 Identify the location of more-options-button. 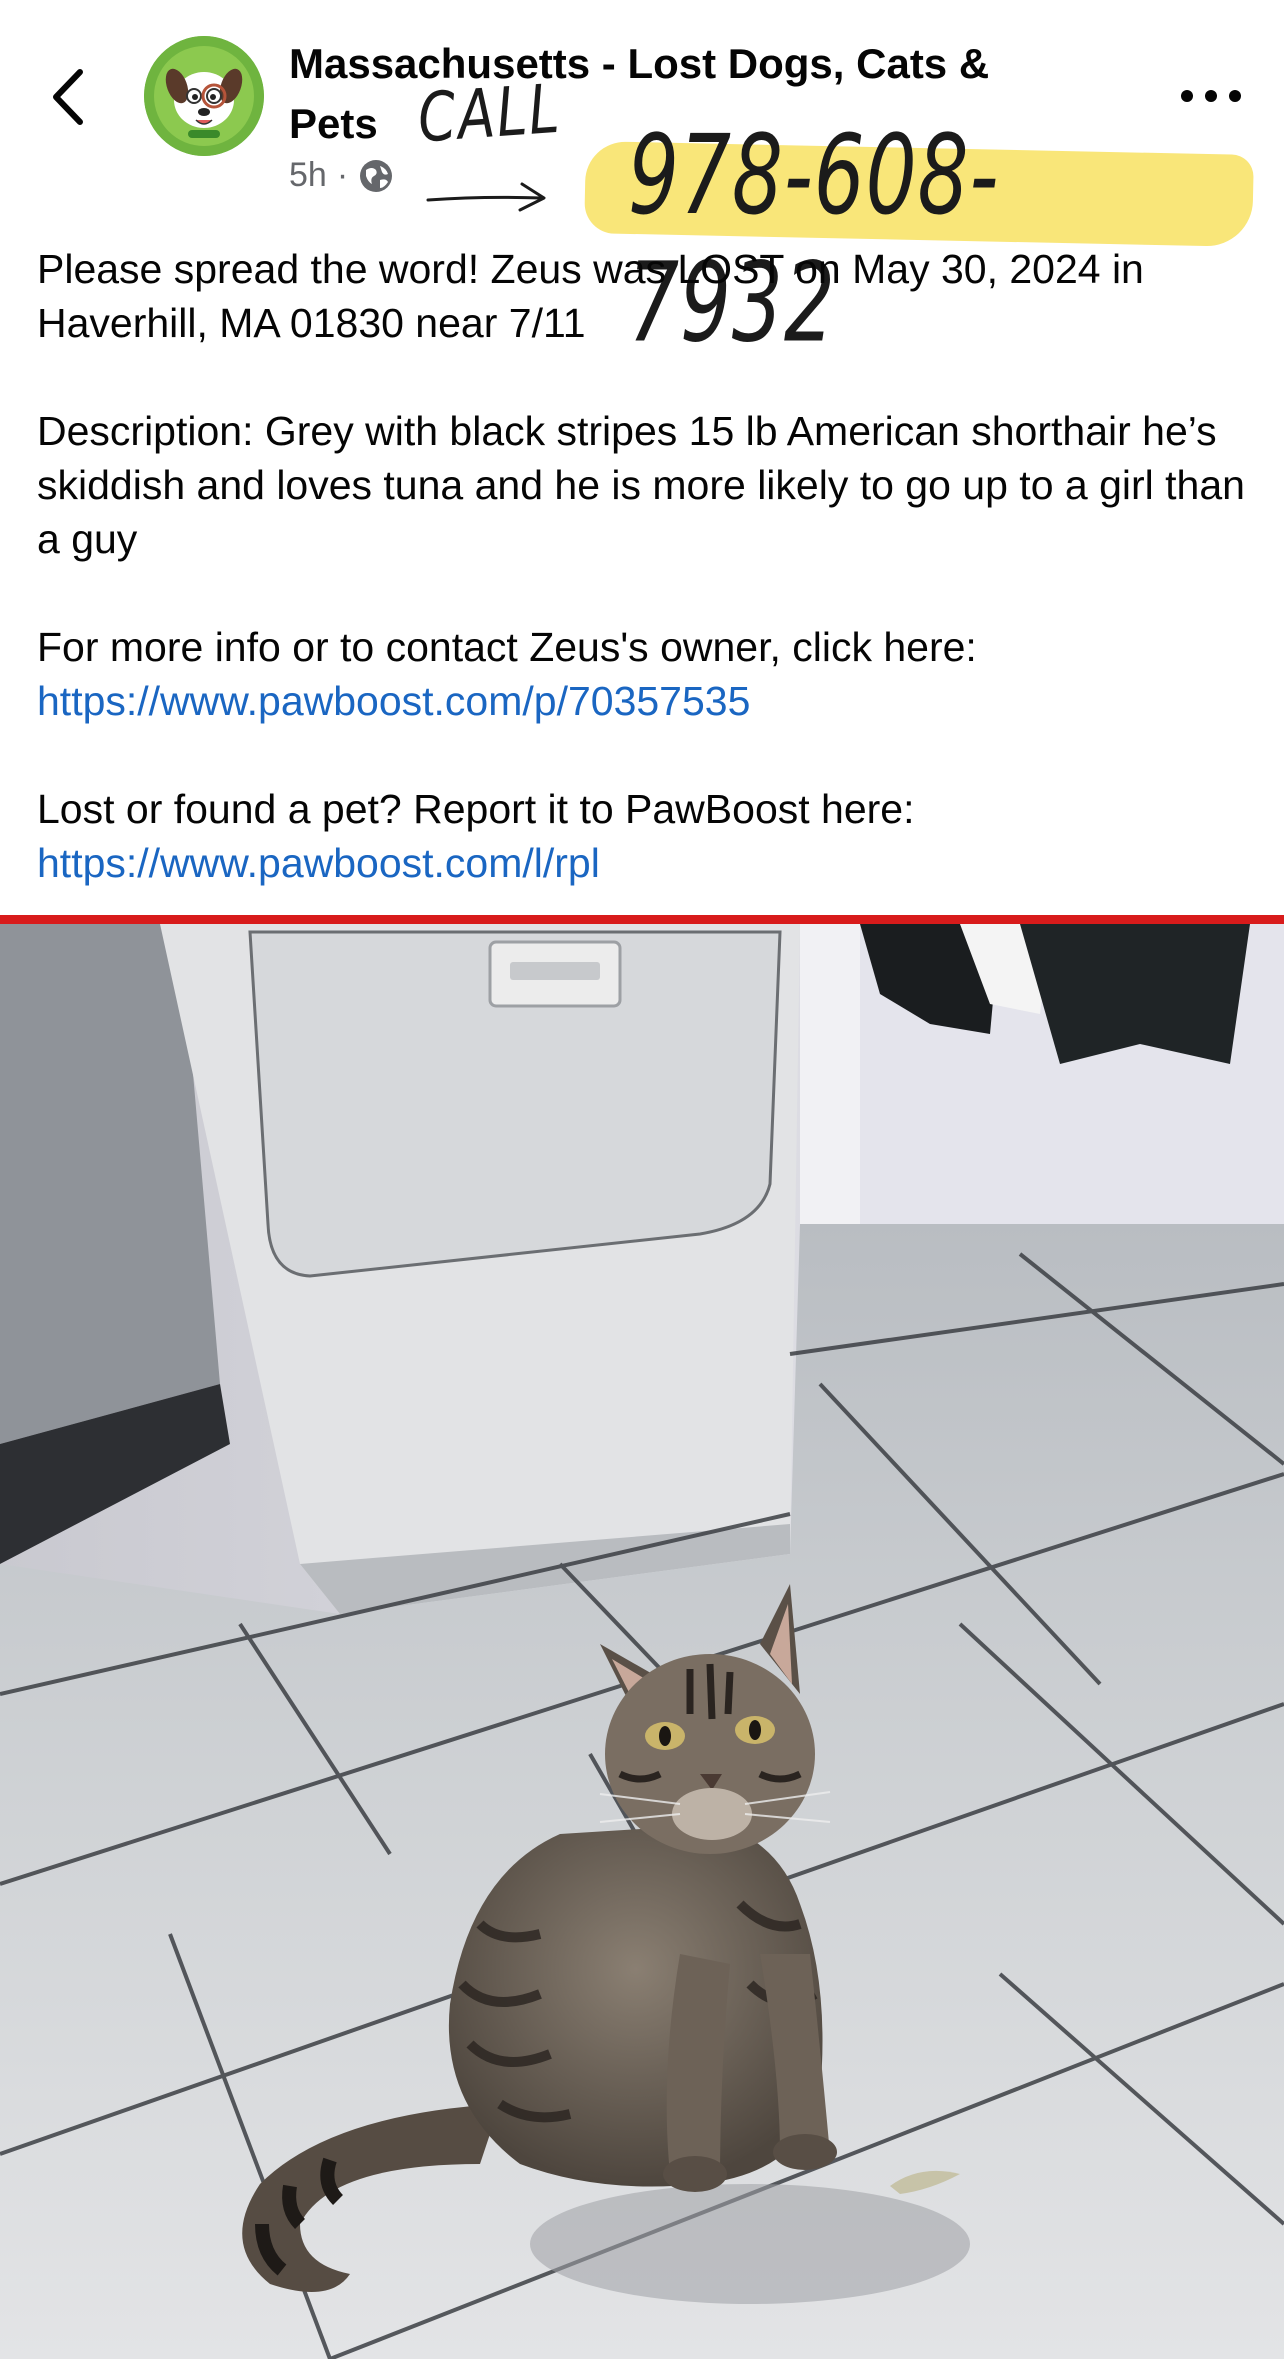
(1211, 96).